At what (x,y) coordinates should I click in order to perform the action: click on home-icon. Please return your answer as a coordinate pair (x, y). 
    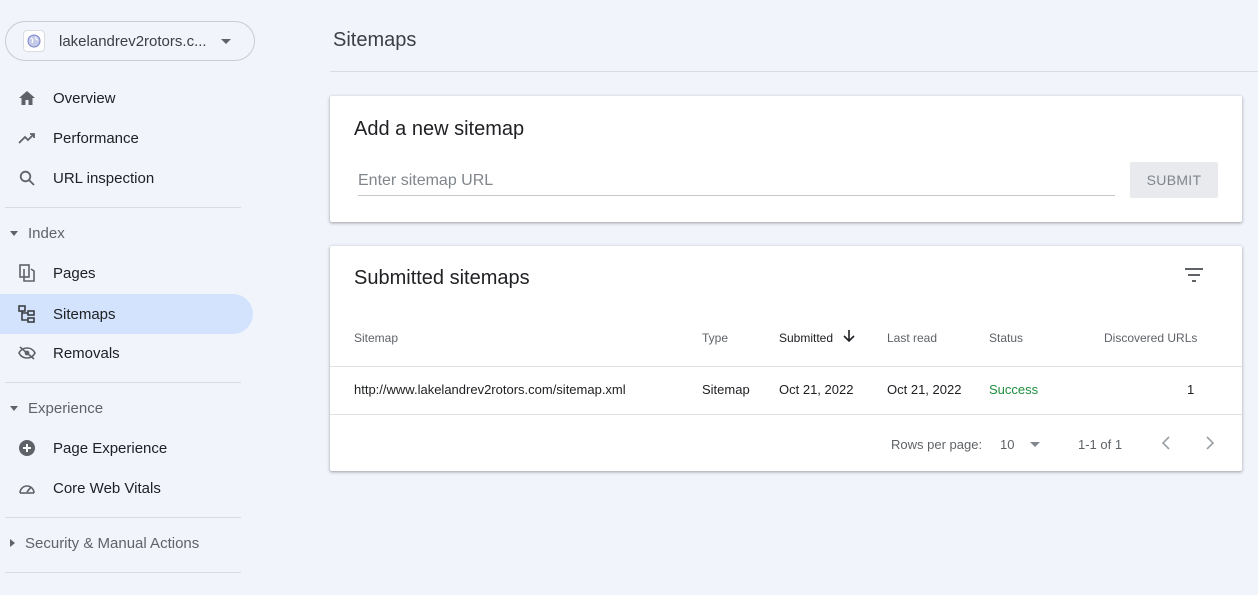
    Looking at the image, I should click on (27, 98).